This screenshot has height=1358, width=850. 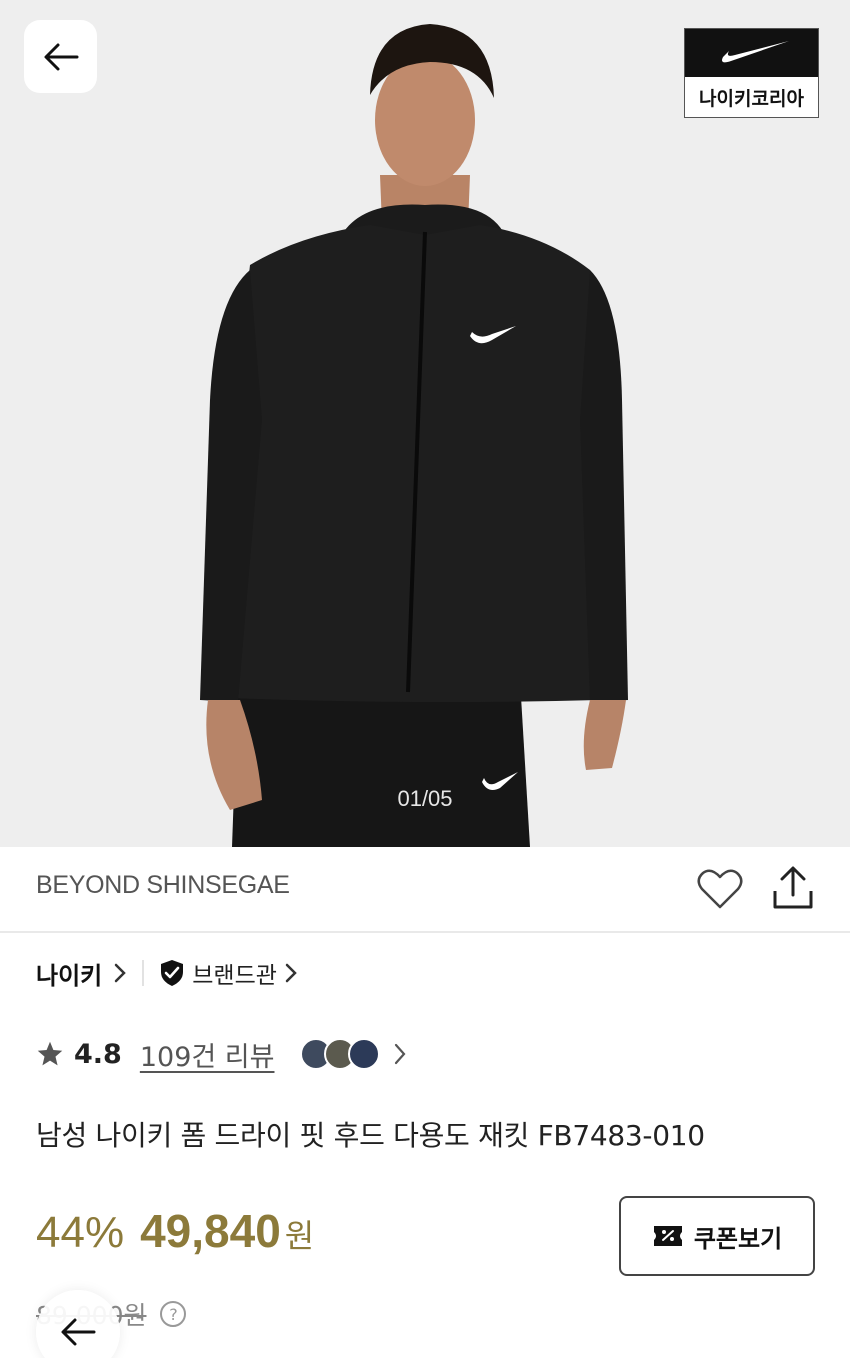 What do you see at coordinates (755, 52) in the screenshot?
I see `nike-logo-icon` at bounding box center [755, 52].